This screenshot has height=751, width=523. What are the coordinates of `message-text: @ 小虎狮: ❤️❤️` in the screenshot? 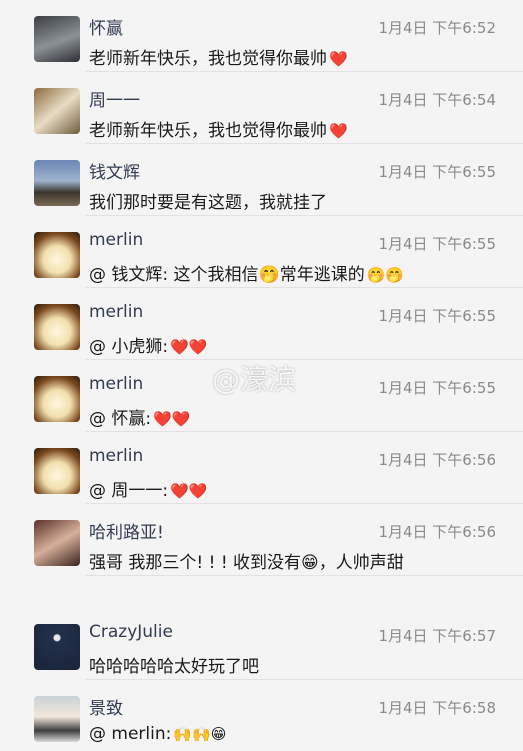 It's located at (148, 347).